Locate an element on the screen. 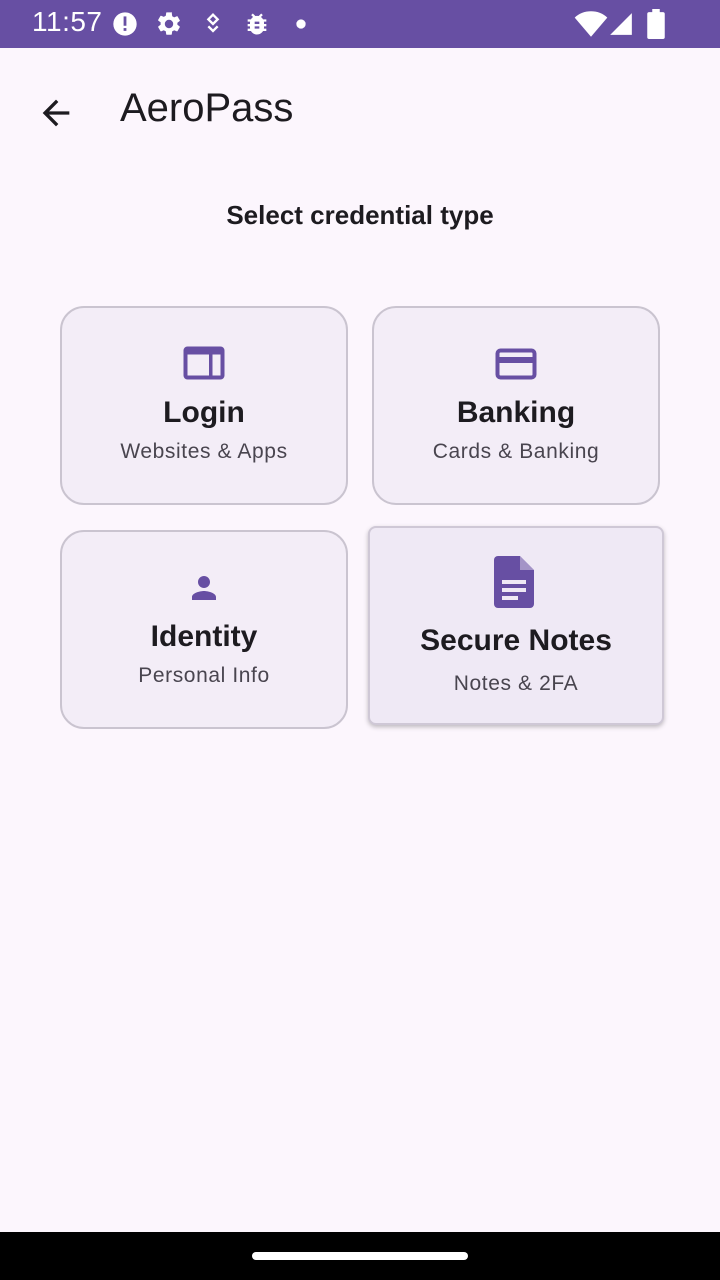  system-nav-bar is located at coordinates (360, 1256).